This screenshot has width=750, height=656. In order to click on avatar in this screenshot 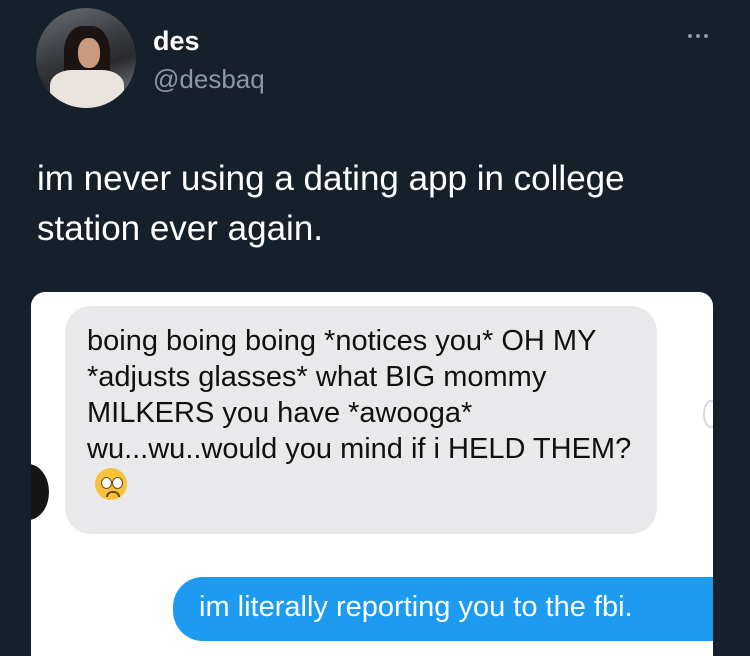, I will do `click(86, 58)`.